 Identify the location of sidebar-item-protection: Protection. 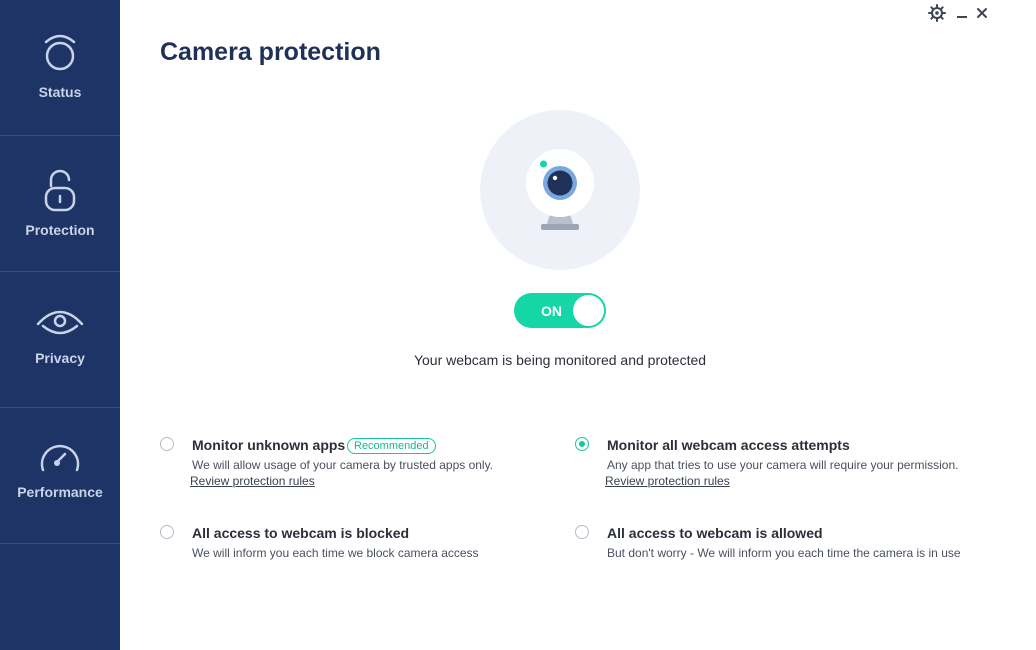
(60, 203).